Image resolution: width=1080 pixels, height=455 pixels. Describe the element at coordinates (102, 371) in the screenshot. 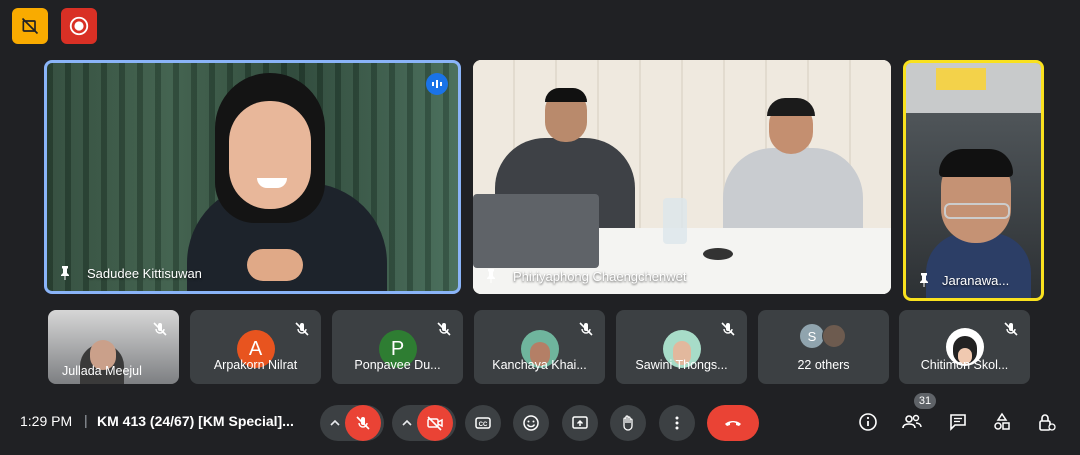

I see `participant-name: Jullada Meejul` at that location.